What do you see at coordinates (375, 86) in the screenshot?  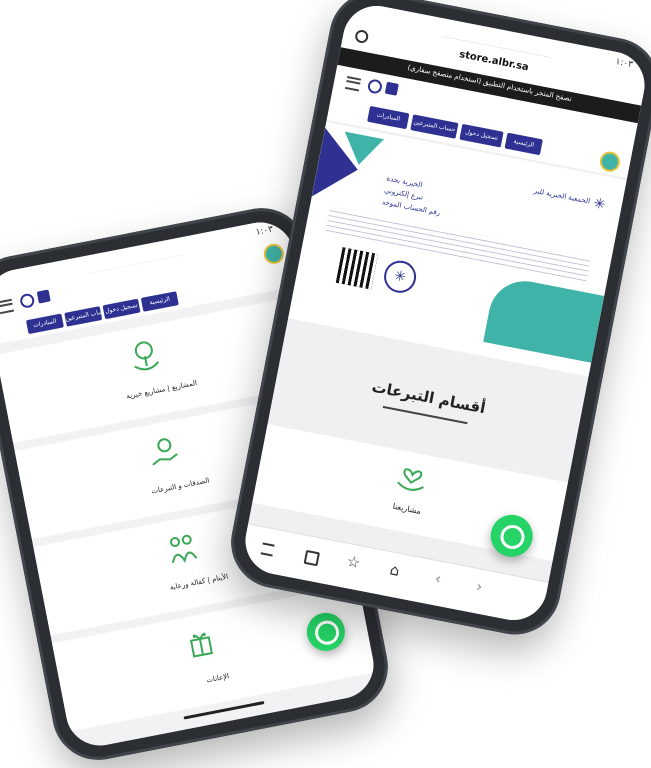 I see `front-whatsapp-icon` at bounding box center [375, 86].